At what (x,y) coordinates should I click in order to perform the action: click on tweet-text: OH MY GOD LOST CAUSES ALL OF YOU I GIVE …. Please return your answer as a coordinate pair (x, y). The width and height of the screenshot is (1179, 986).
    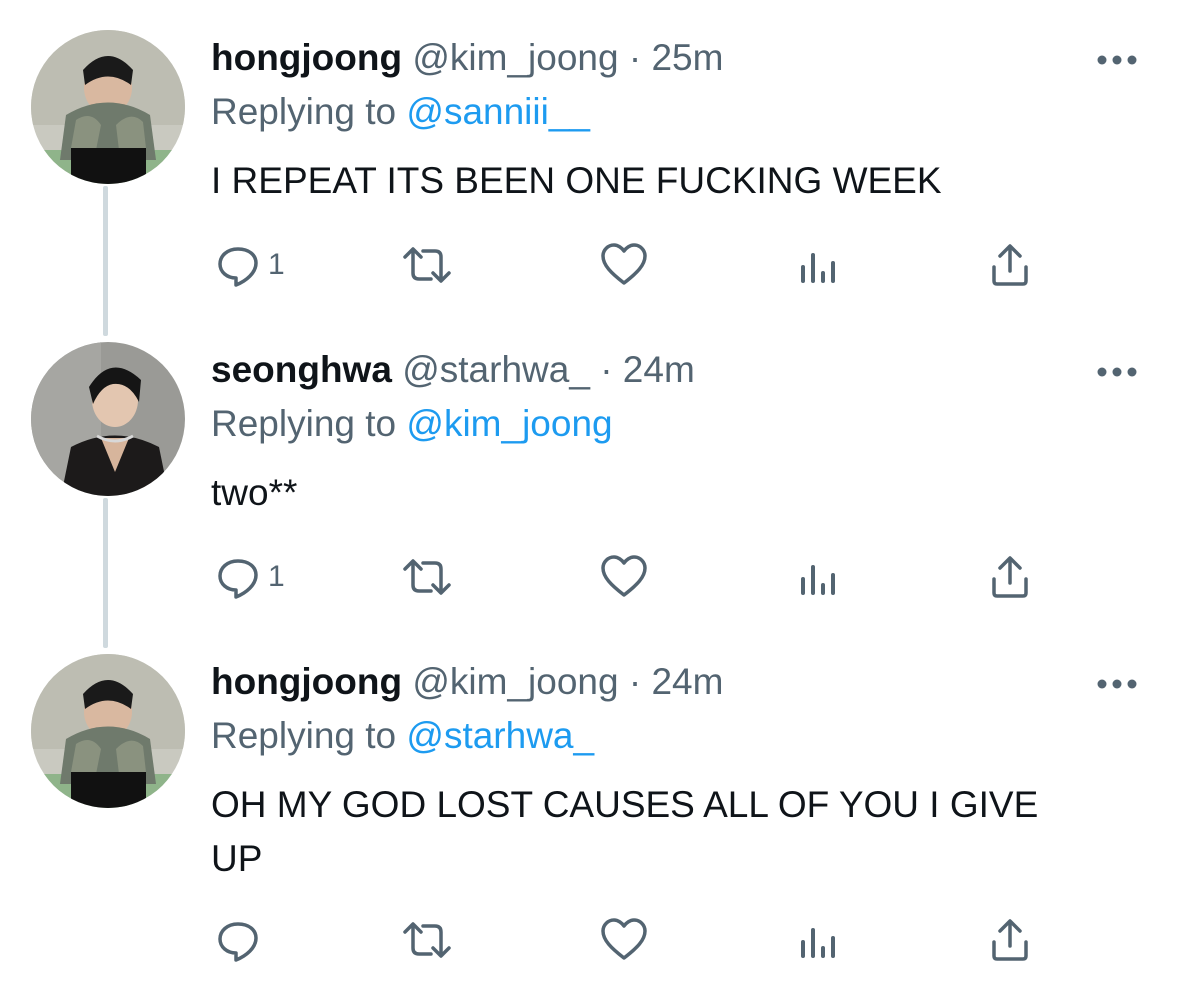
    Looking at the image, I should click on (625, 831).